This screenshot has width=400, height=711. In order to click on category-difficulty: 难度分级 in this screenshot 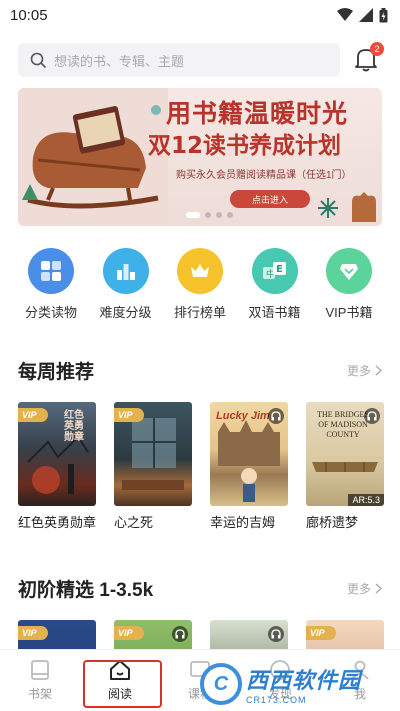, I will do `click(126, 284)`.